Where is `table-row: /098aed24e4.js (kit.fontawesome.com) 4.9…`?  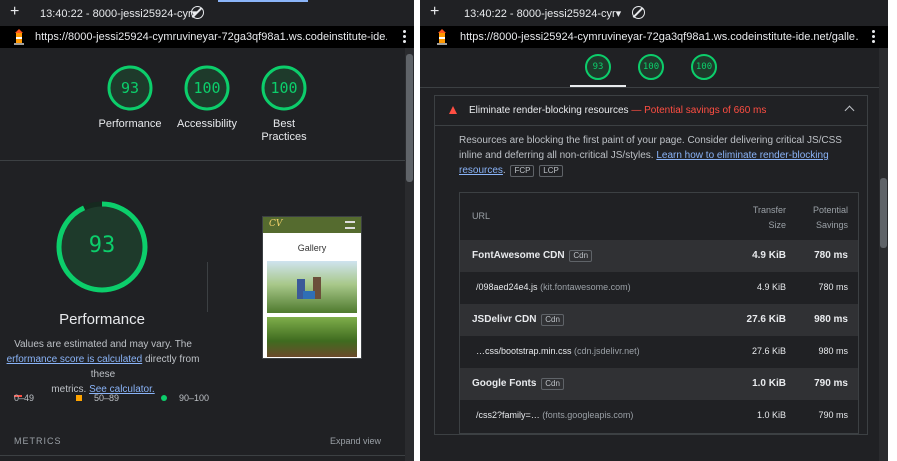 table-row: /098aed24e4.js (kit.fontawesome.com) 4.9… is located at coordinates (659, 288).